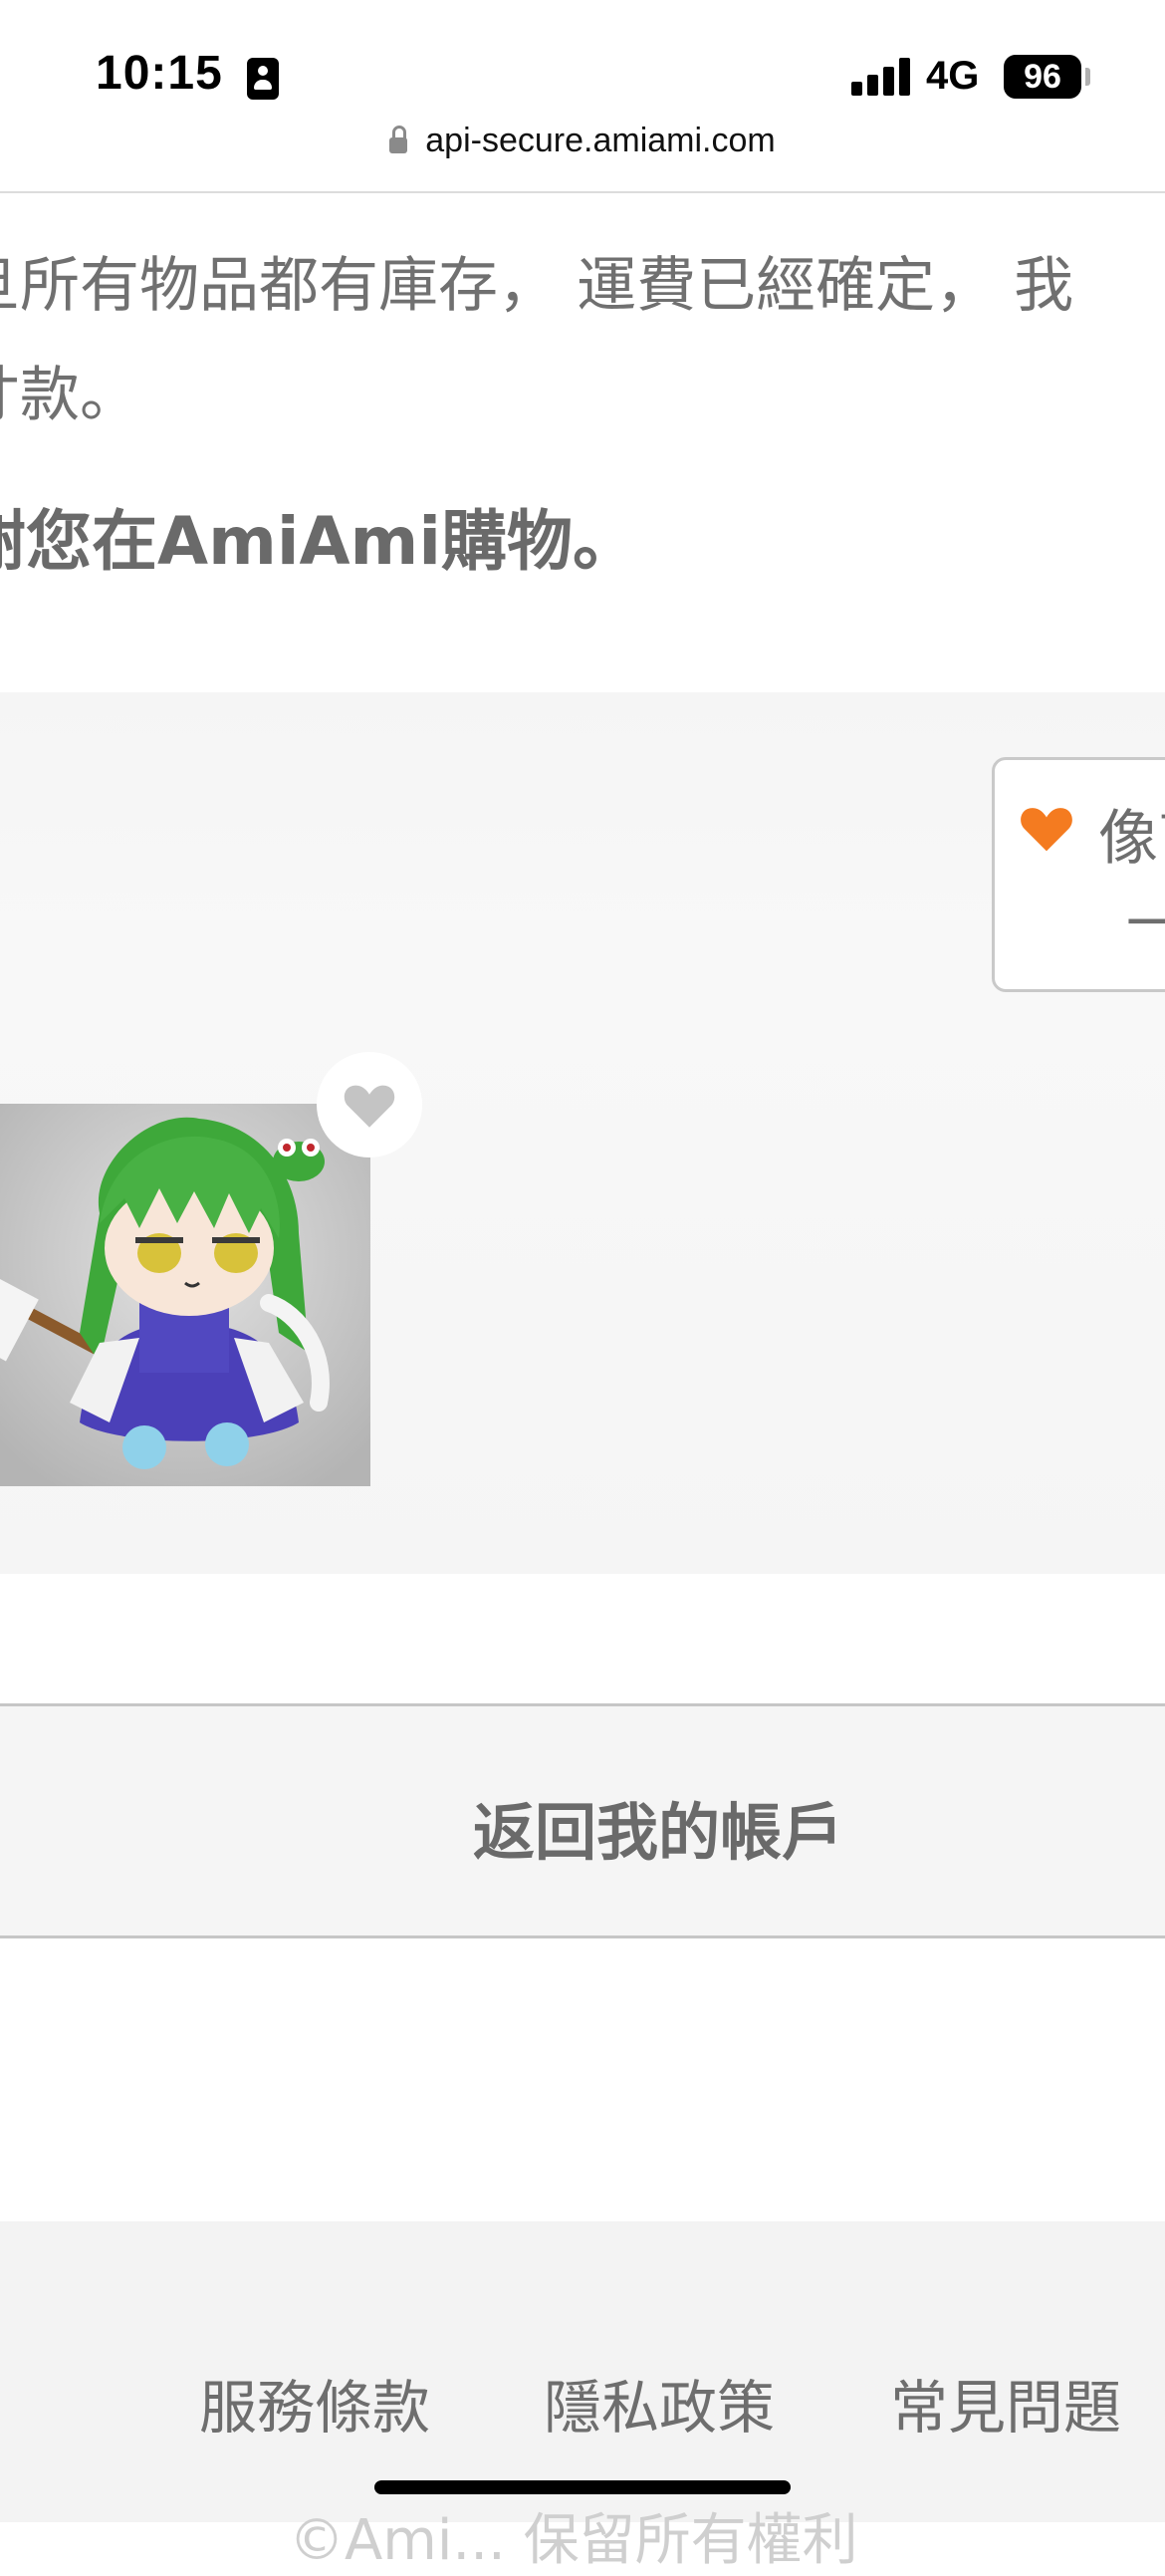 The image size is (1165, 2576). I want to click on url-text: api-secure.amiami.com, so click(600, 140).